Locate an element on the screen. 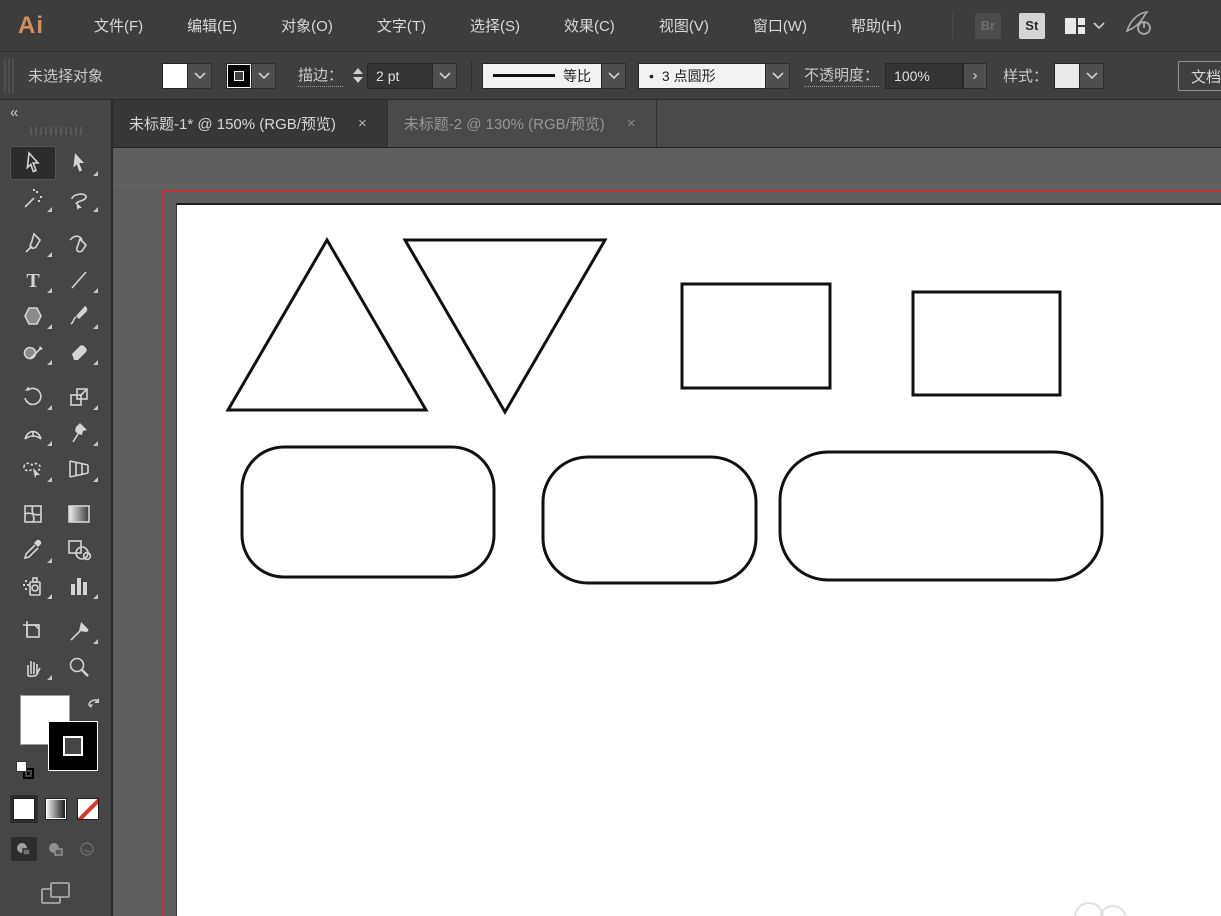 This screenshot has width=1221, height=916. scale-tool is located at coordinates (79, 397).